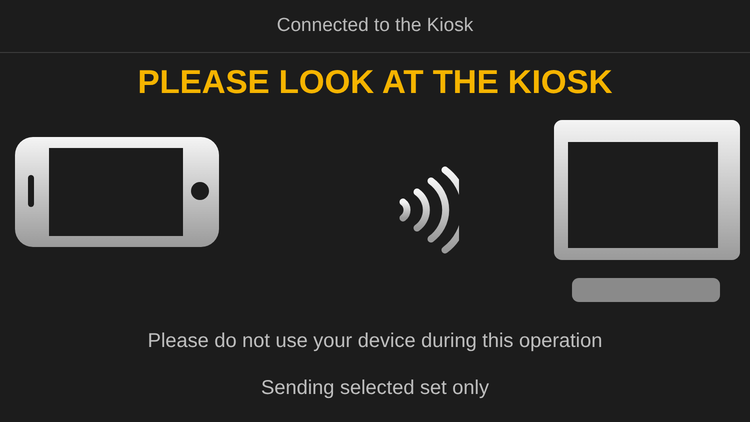  What do you see at coordinates (375, 82) in the screenshot?
I see `headline: PLEASE LOOK AT THE KIOSK` at bounding box center [375, 82].